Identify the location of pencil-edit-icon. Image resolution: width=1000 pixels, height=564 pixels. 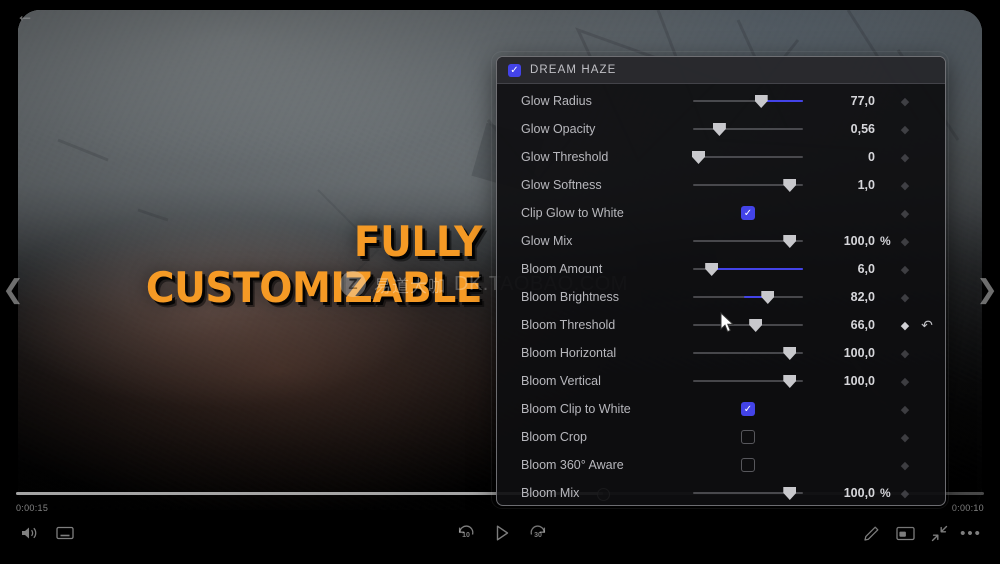
(871, 533).